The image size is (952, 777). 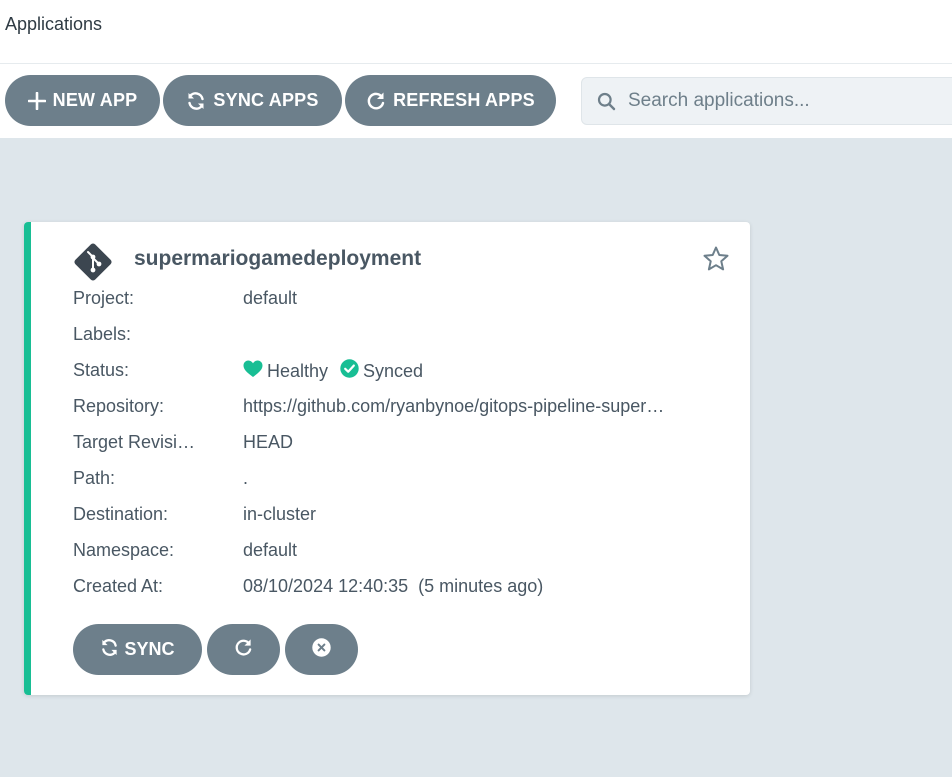 I want to click on sync-button: SYNC, so click(x=137, y=649).